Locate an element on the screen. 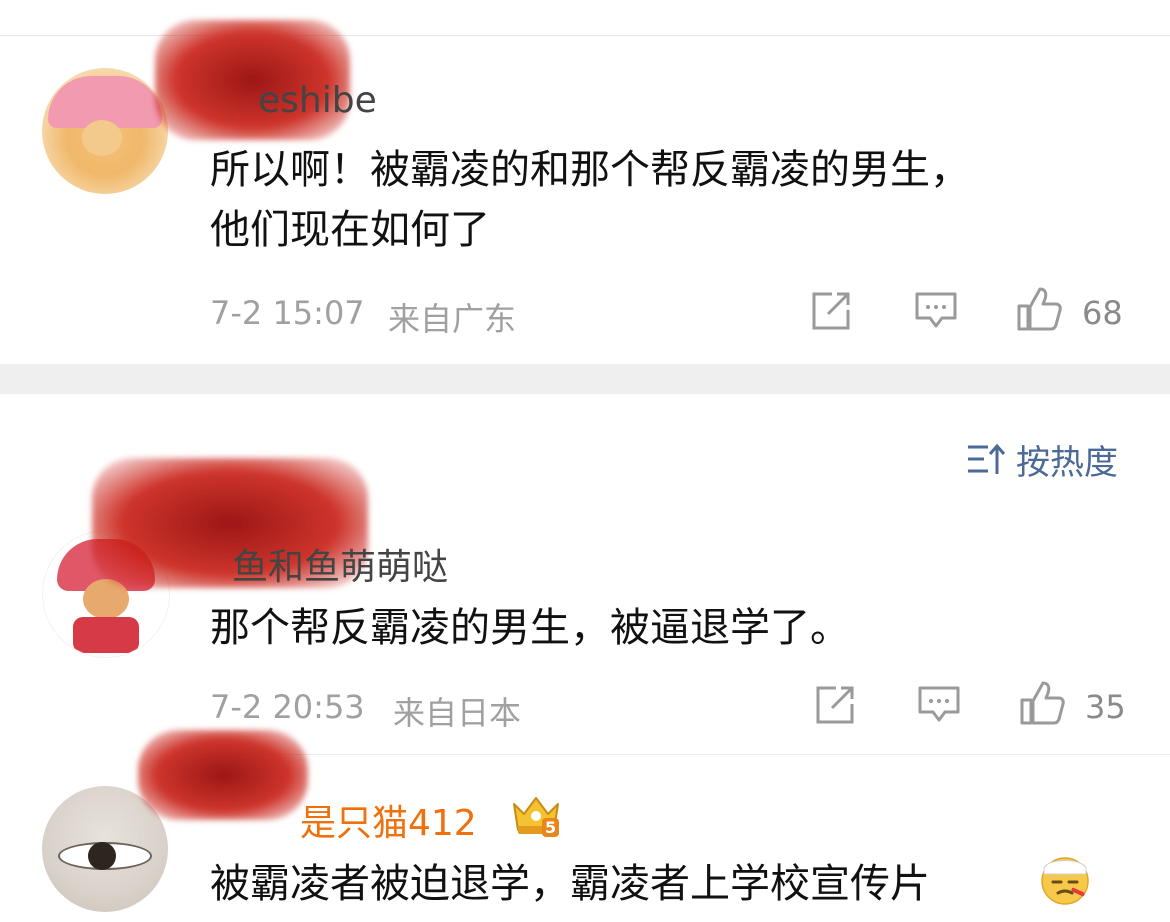 This screenshot has height=922, width=1170. comment-text: 被霸凌者被迫退学，霸凌者上学校宣传片 is located at coordinates (570, 884).